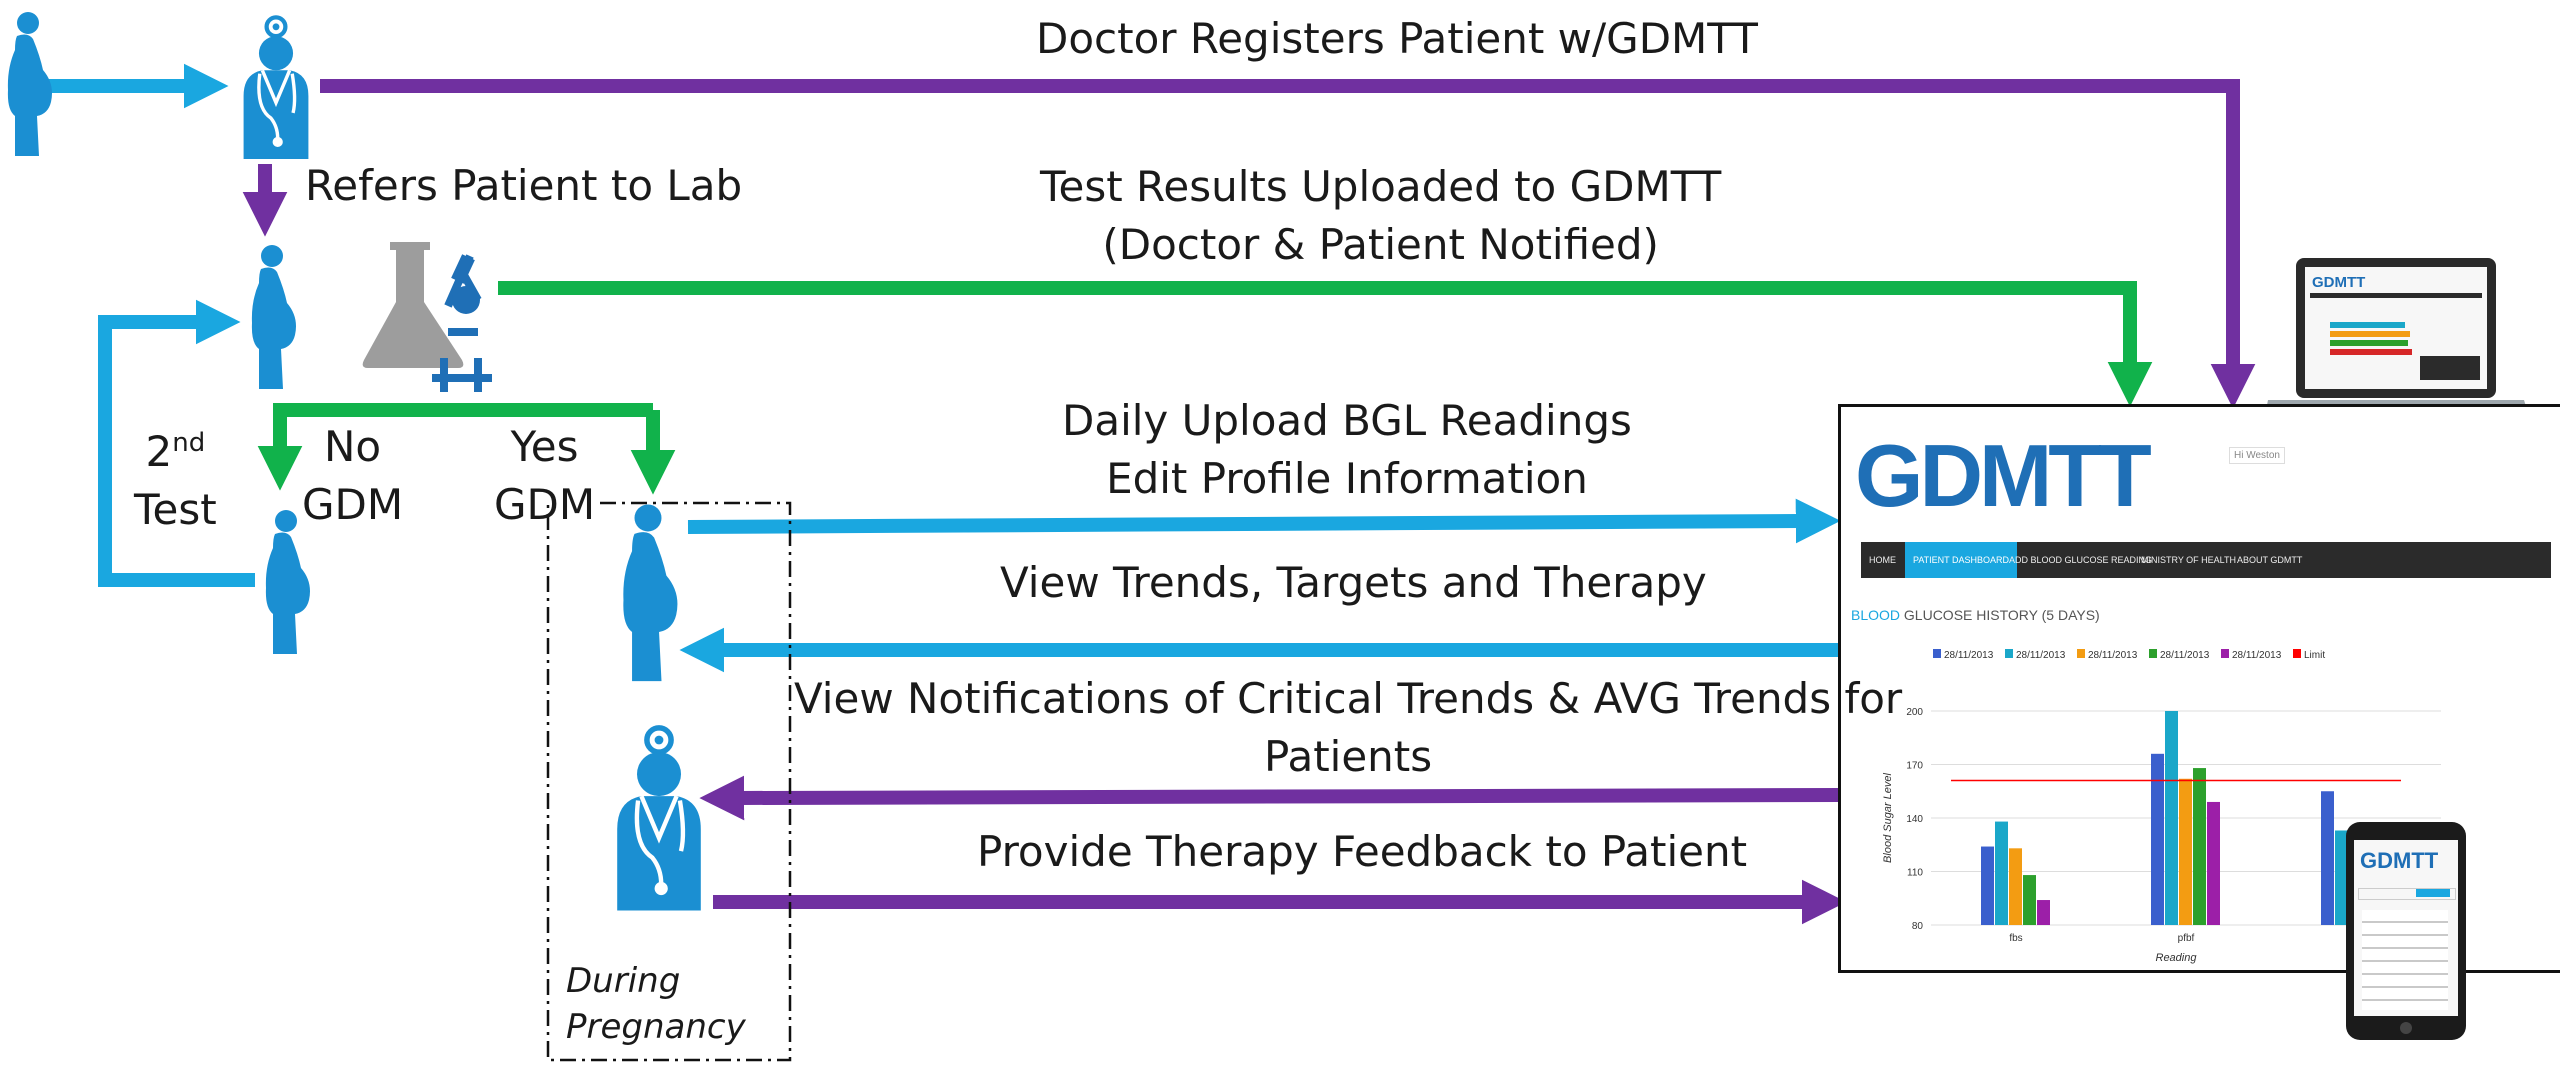  I want to click on label-gdm-no: GDM, so click(353, 504).